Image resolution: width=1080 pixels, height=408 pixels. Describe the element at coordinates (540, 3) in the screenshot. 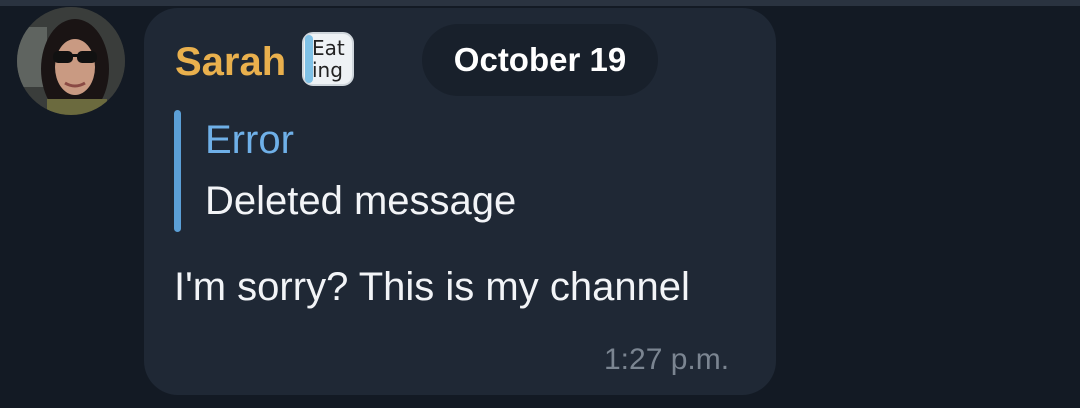

I see `top-divider` at that location.